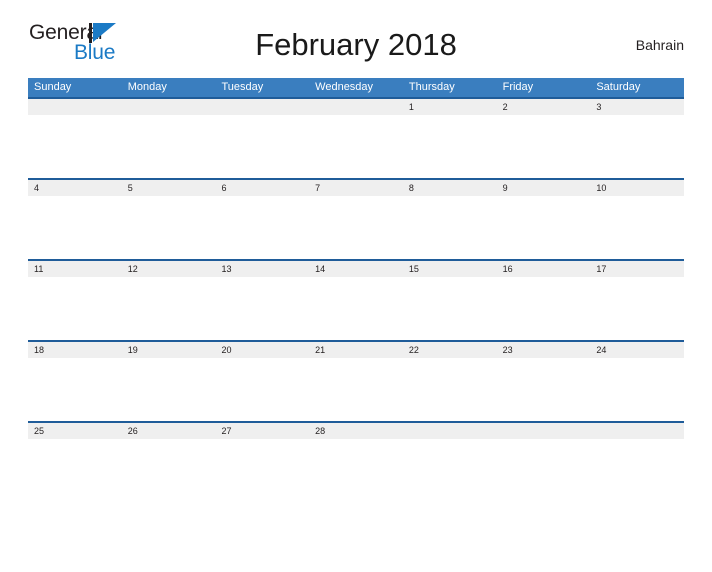  I want to click on day-cell: 10, so click(637, 188).